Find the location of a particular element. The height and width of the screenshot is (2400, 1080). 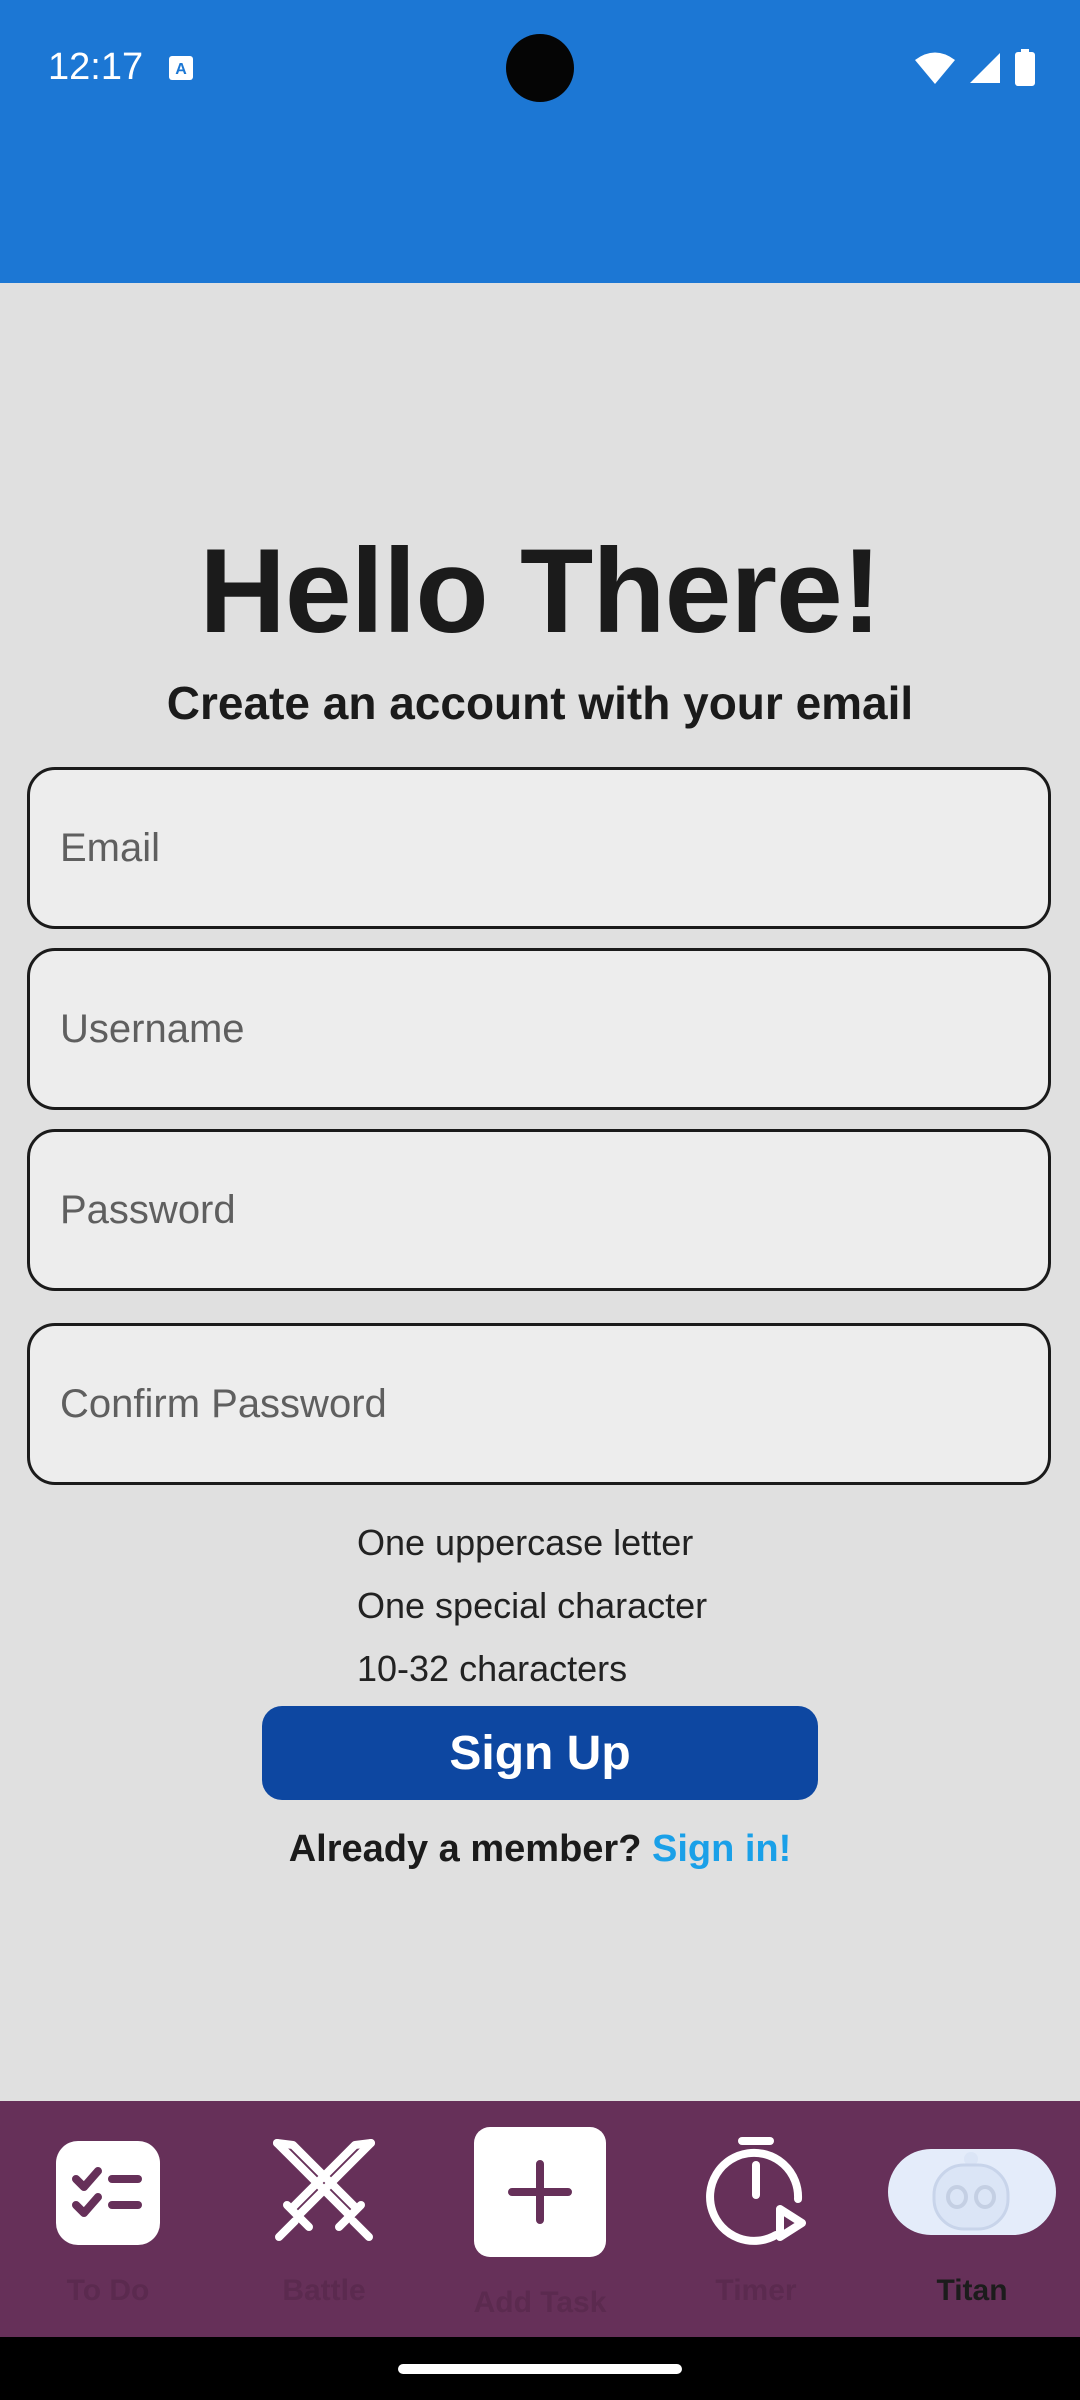

svg-text: A is located at coordinates (181, 69).